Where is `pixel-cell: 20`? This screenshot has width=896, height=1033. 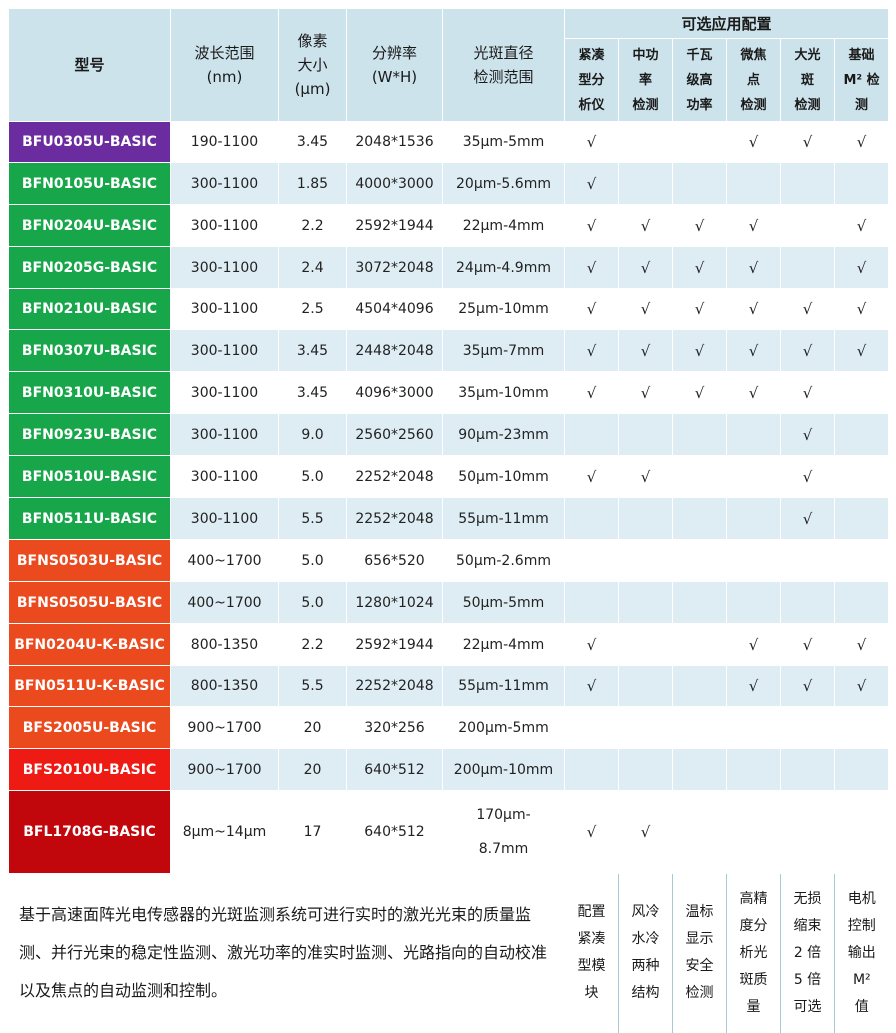
pixel-cell: 20 is located at coordinates (312, 727).